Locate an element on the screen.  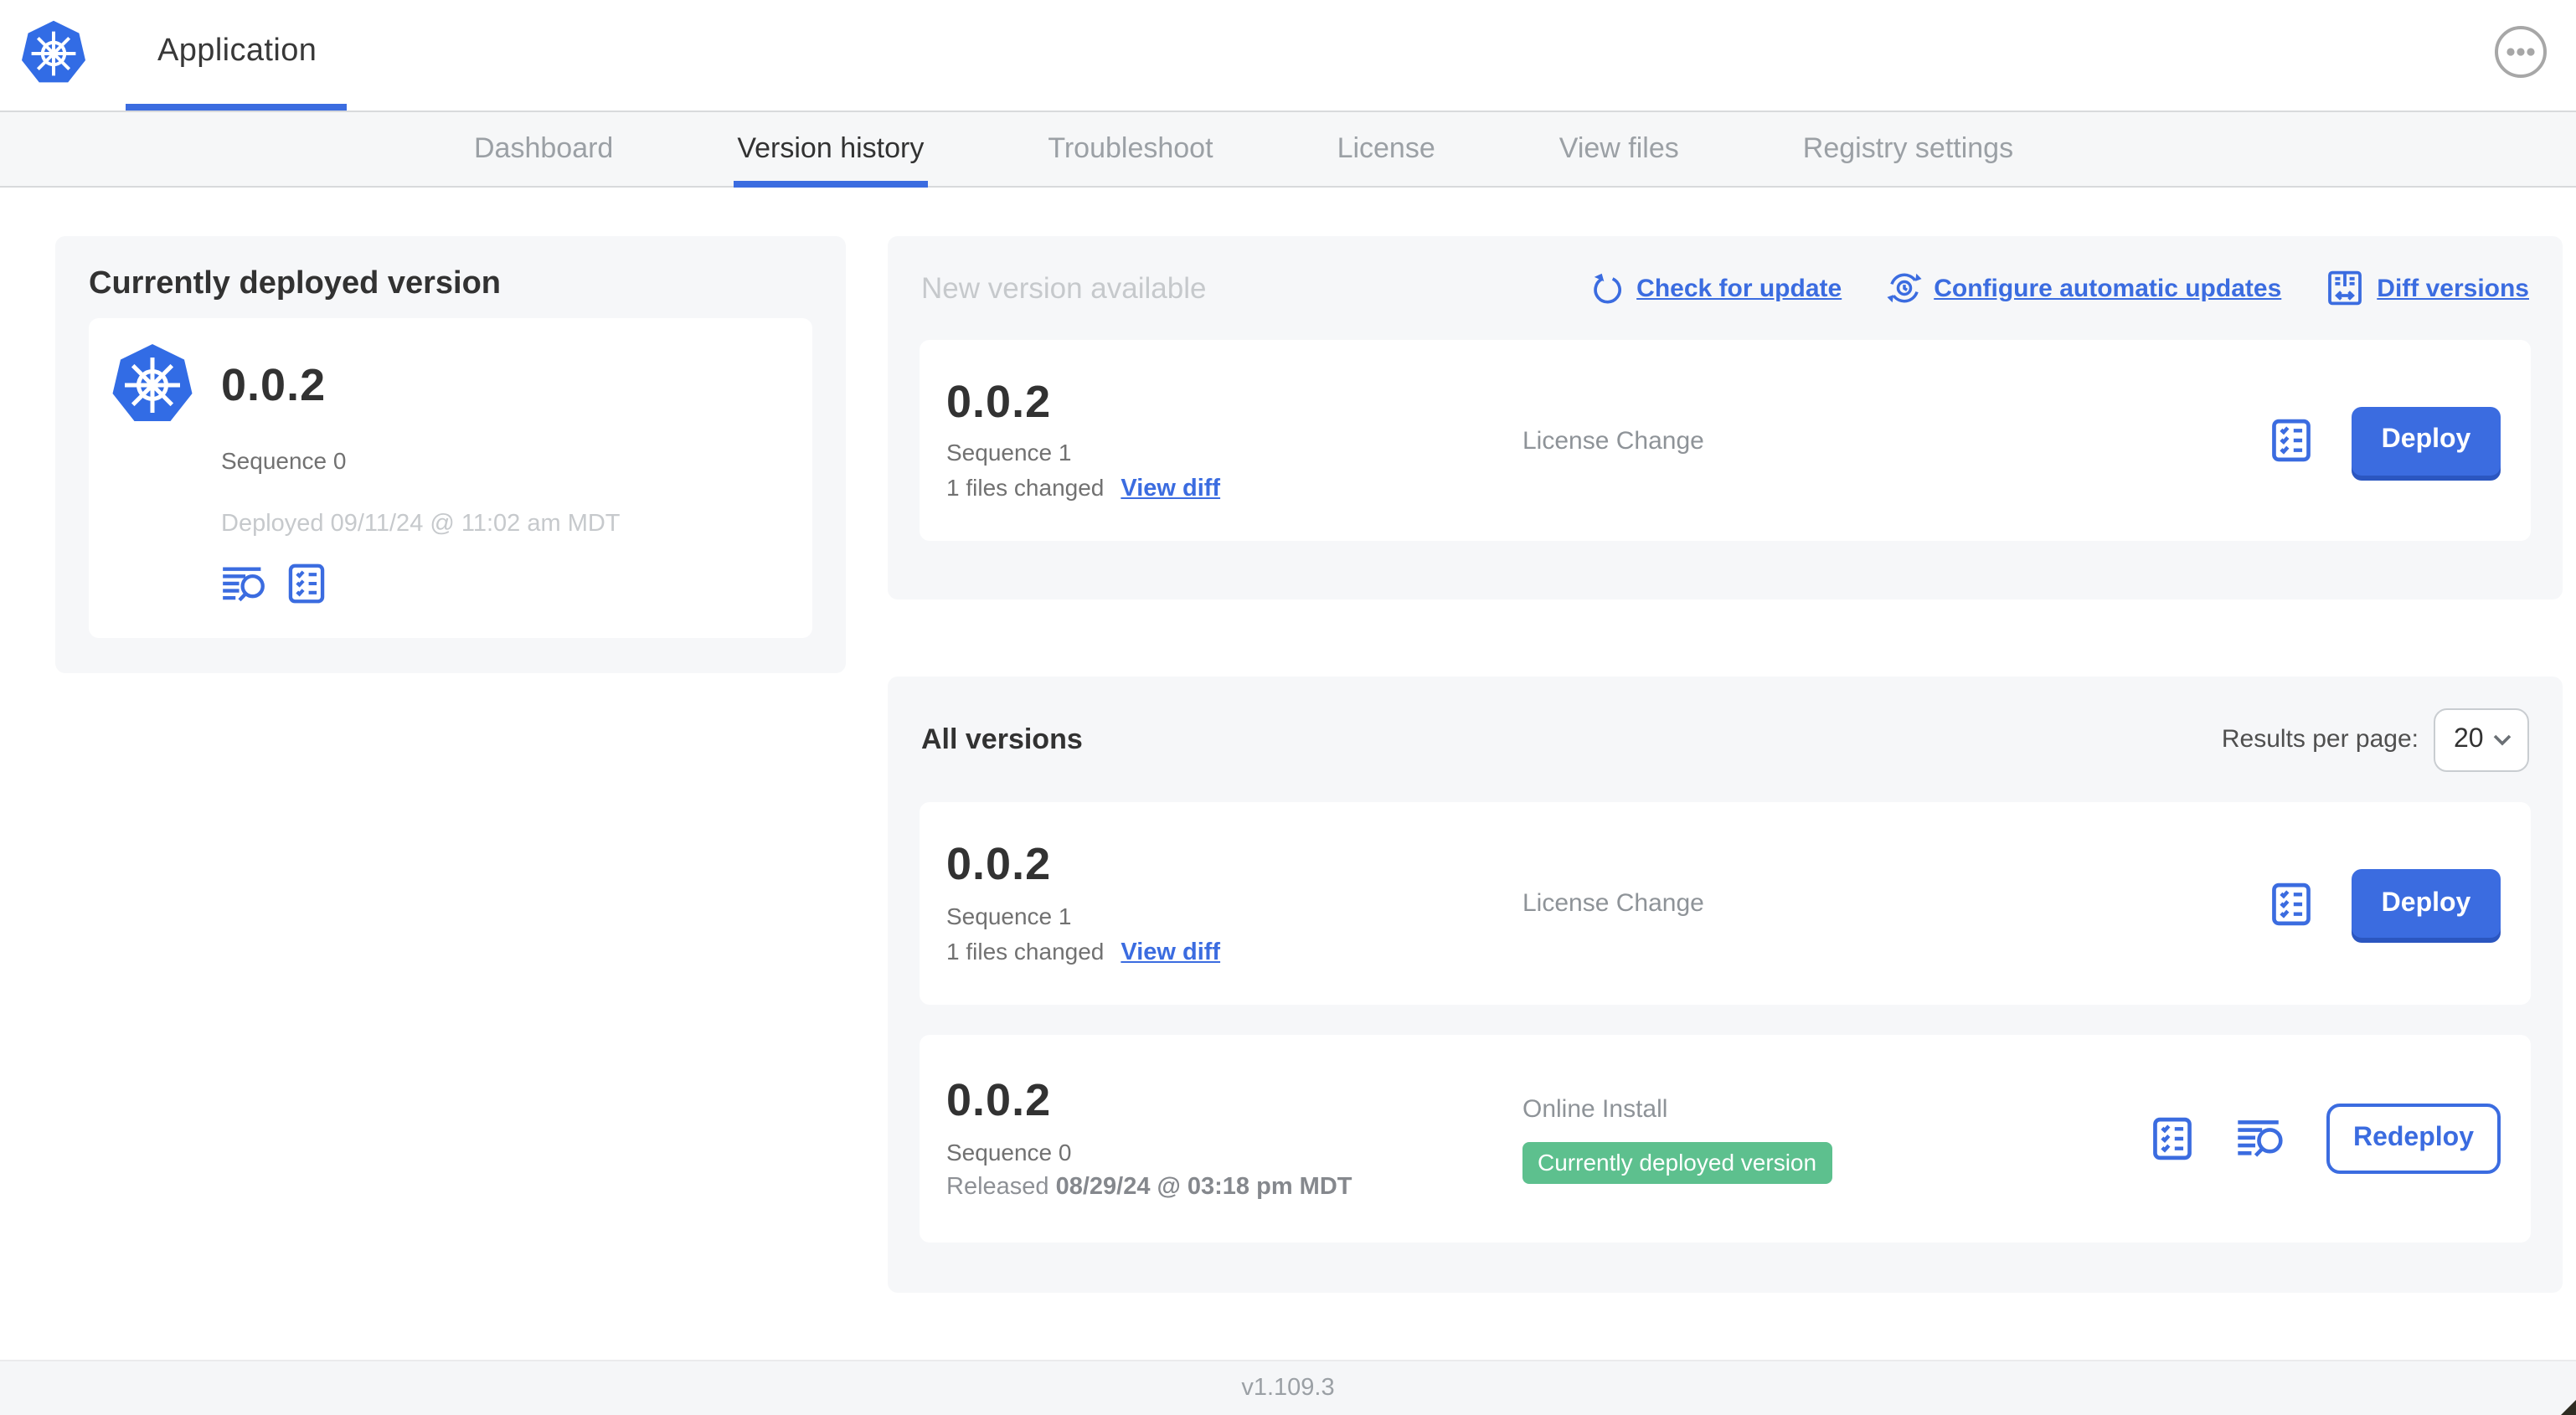
diff-versions-link: Diff versions is located at coordinates (2427, 288).